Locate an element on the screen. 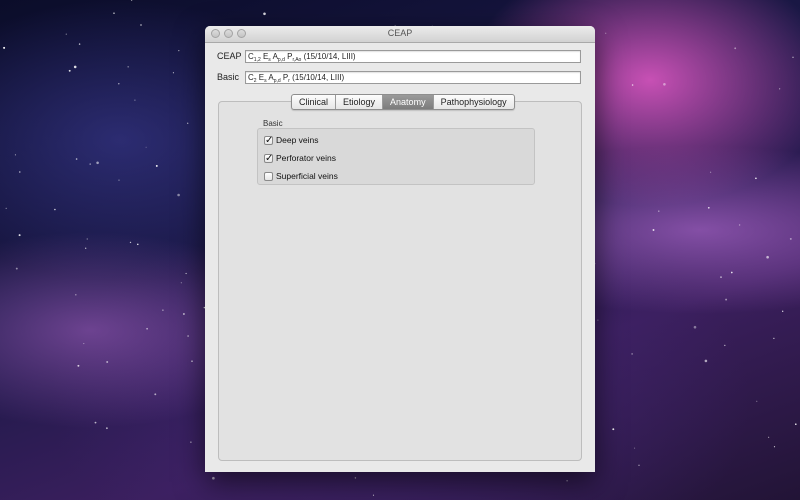  perforator-veins-option: ✓ Perforator veins is located at coordinates (300, 158).